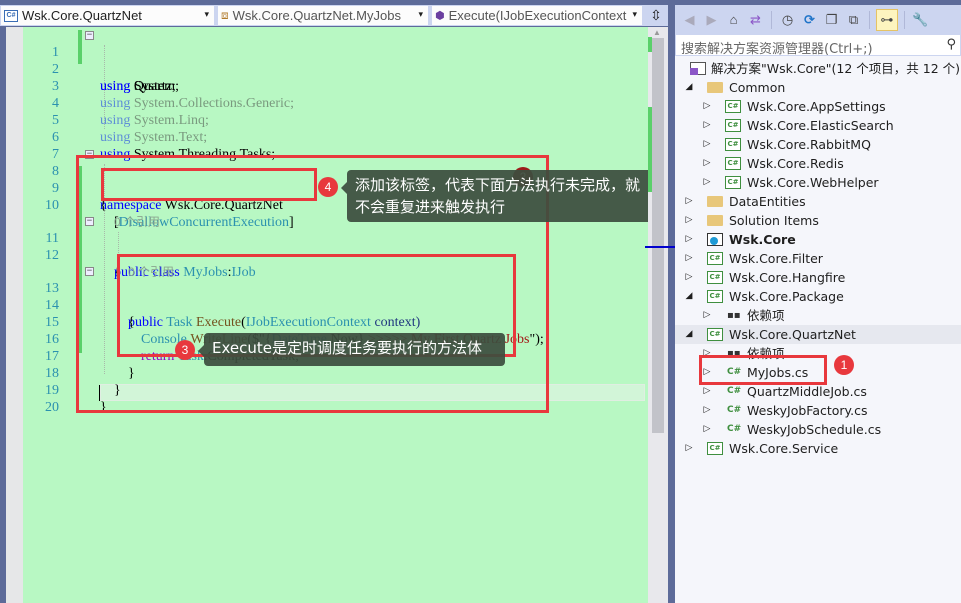  What do you see at coordinates (734, 315) in the screenshot?
I see `dependencies-icon: ▪▪` at bounding box center [734, 315].